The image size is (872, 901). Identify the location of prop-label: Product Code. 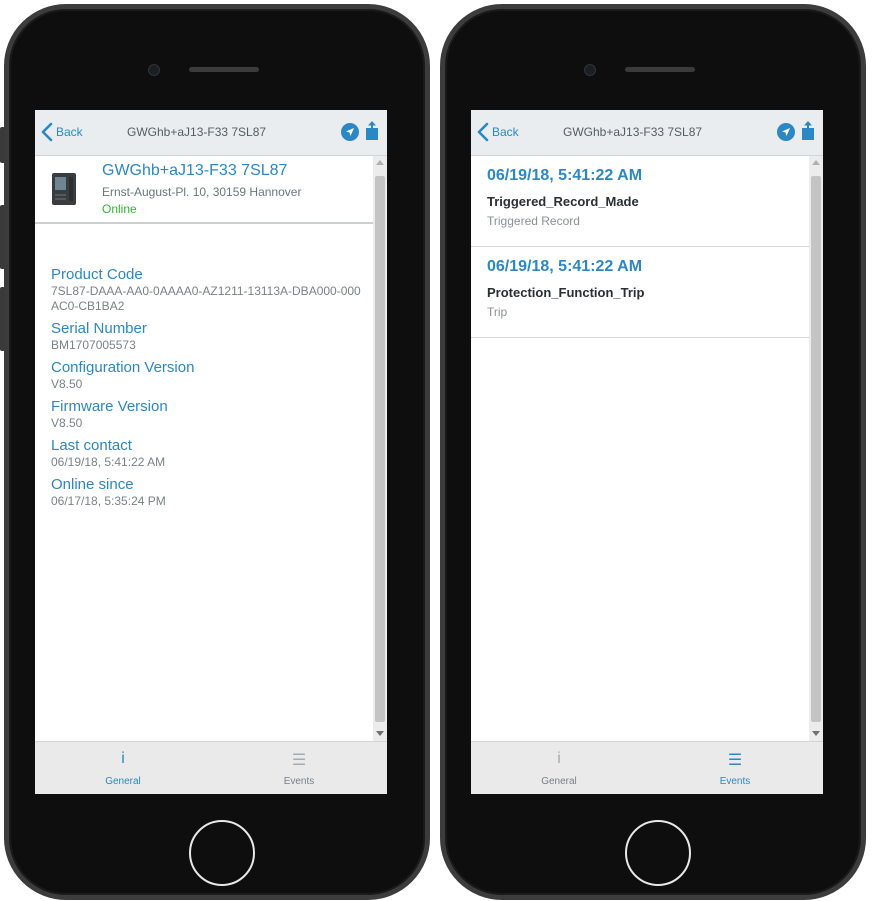
(97, 274).